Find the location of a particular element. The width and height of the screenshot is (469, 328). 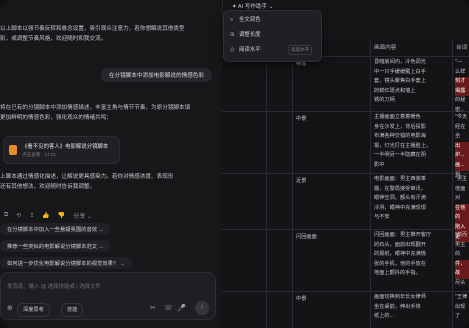

cell-line: 冷冽，眼神中充满恐惧 is located at coordinates (400, 207).